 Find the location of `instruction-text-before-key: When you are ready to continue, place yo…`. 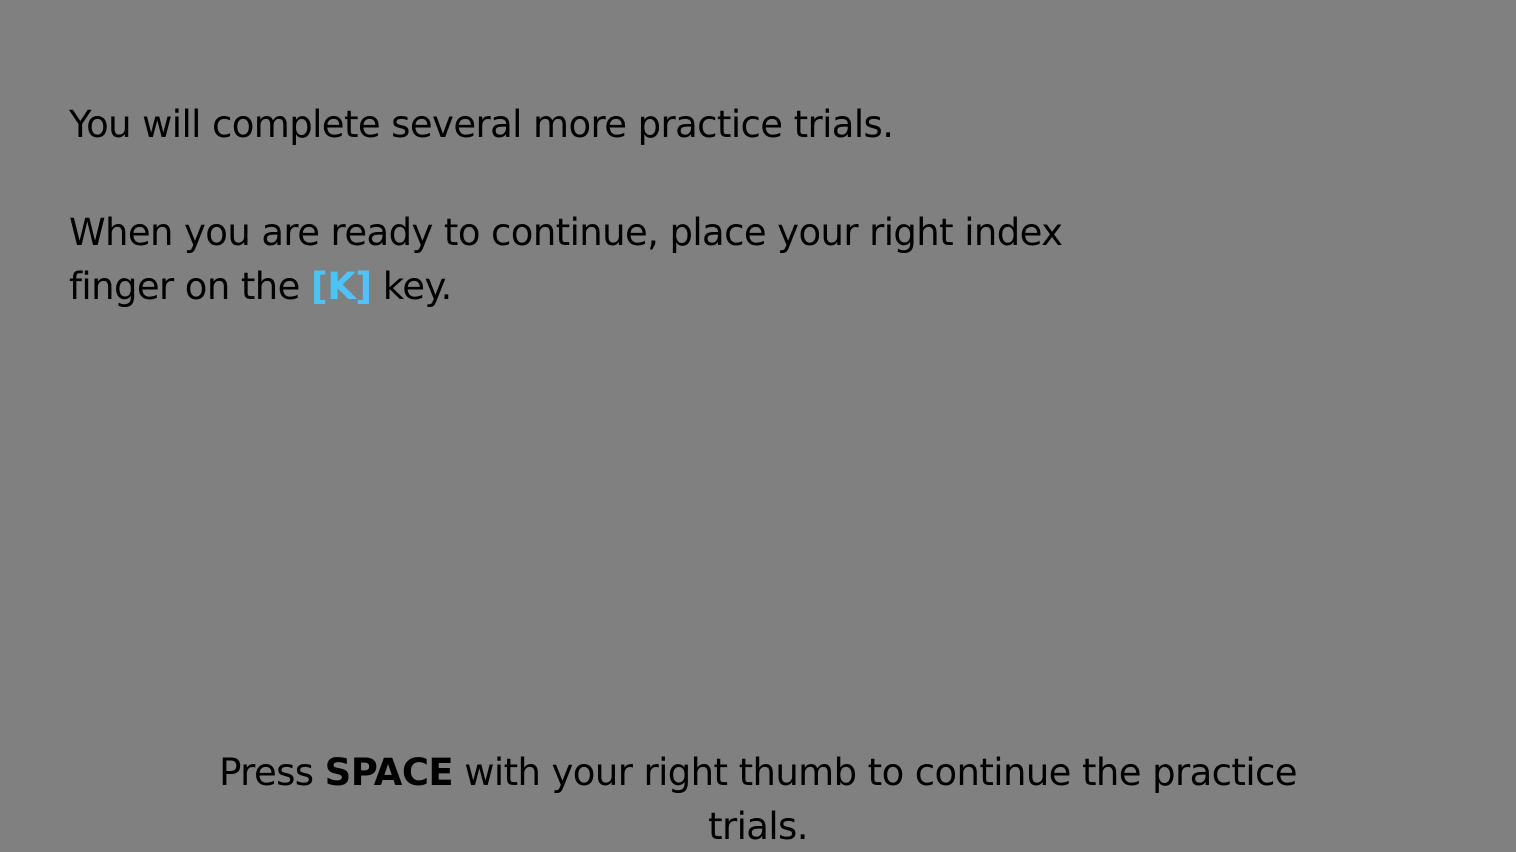

instruction-text-before-key: When you are ready to continue, place yo… is located at coordinates (566, 259).